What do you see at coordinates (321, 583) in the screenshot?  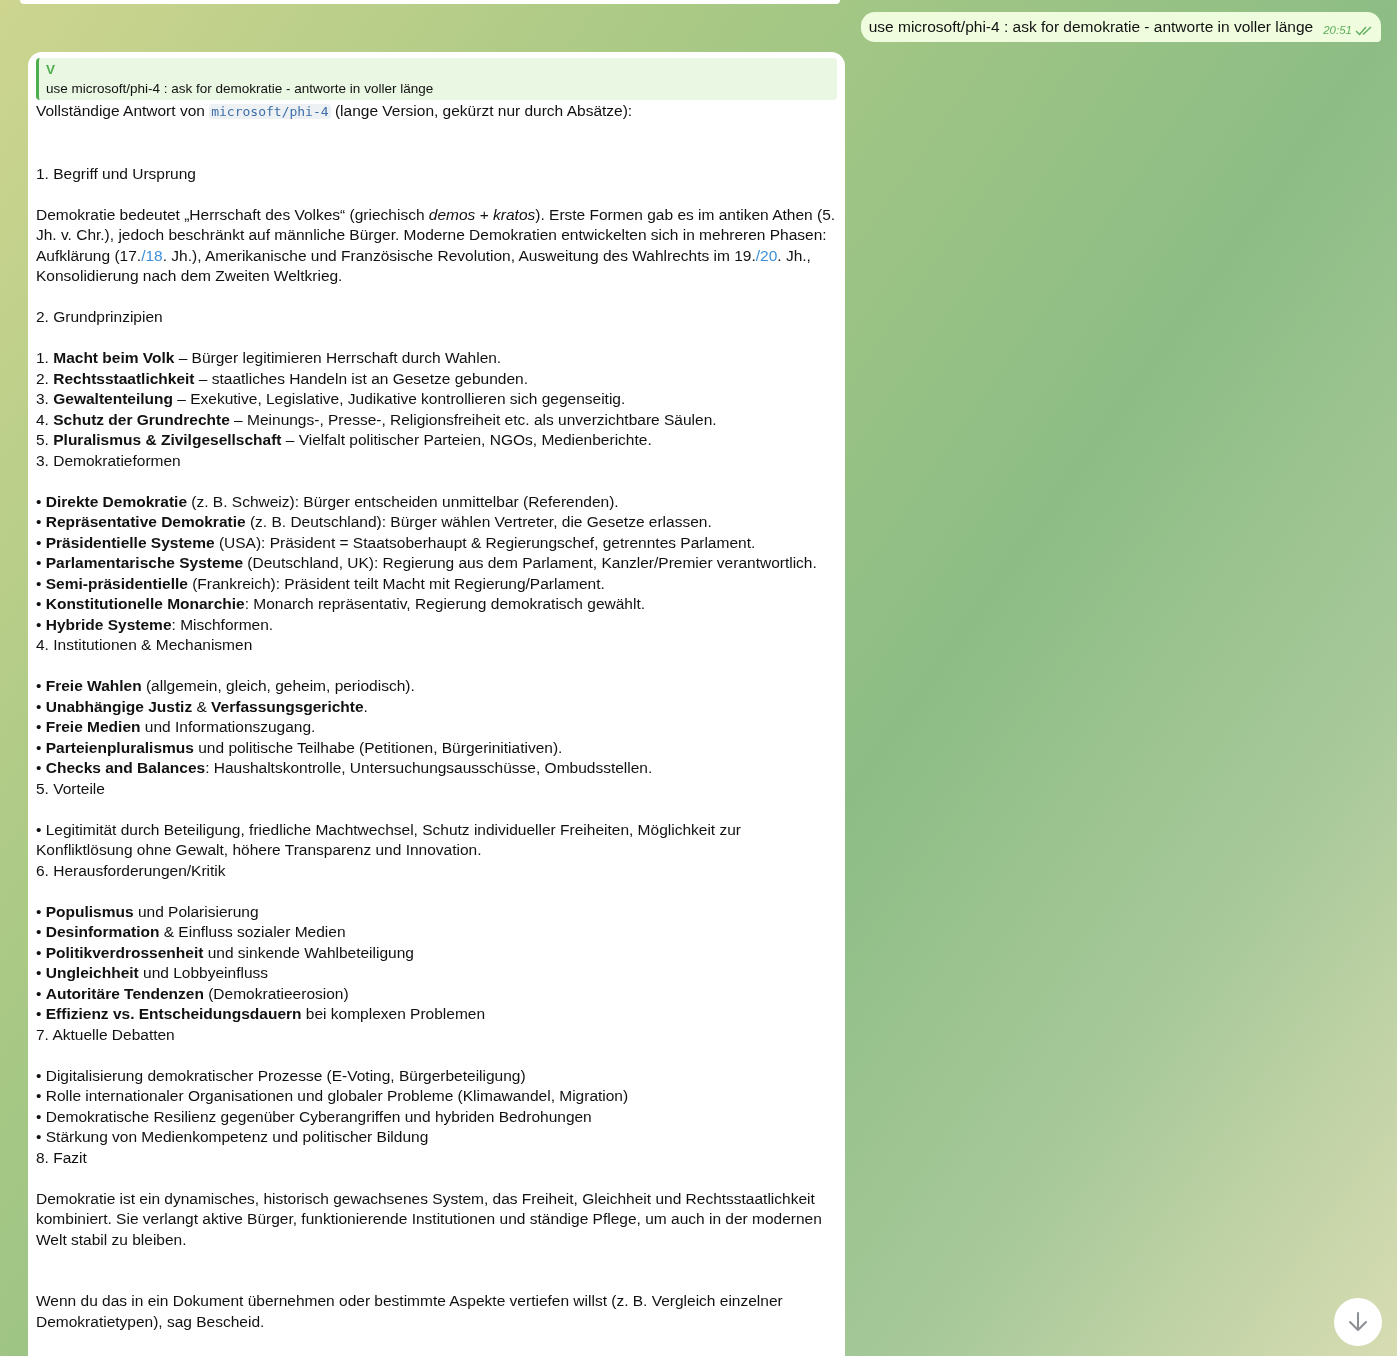 I see `message-text: • Semi-präsidentielle (Frankreich): Präsident teilt Macht mit Regierung/Parlament.` at bounding box center [321, 583].